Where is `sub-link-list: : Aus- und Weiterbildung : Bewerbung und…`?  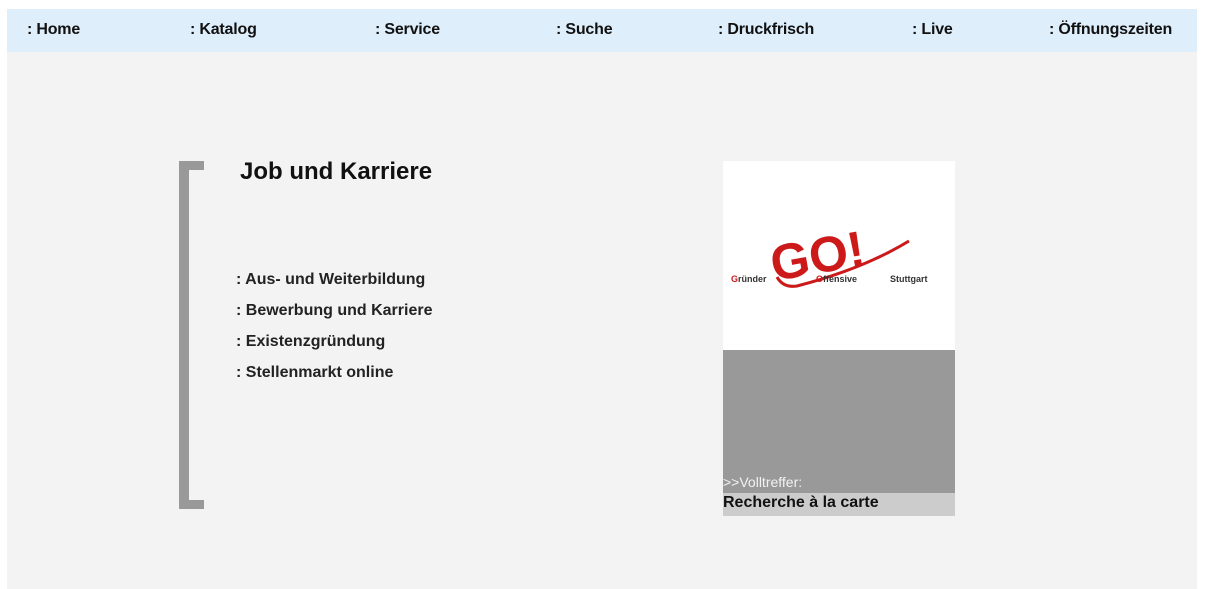
sub-link-list: : Aus- und Weiterbildung : Bewerbung und… is located at coordinates (334, 330).